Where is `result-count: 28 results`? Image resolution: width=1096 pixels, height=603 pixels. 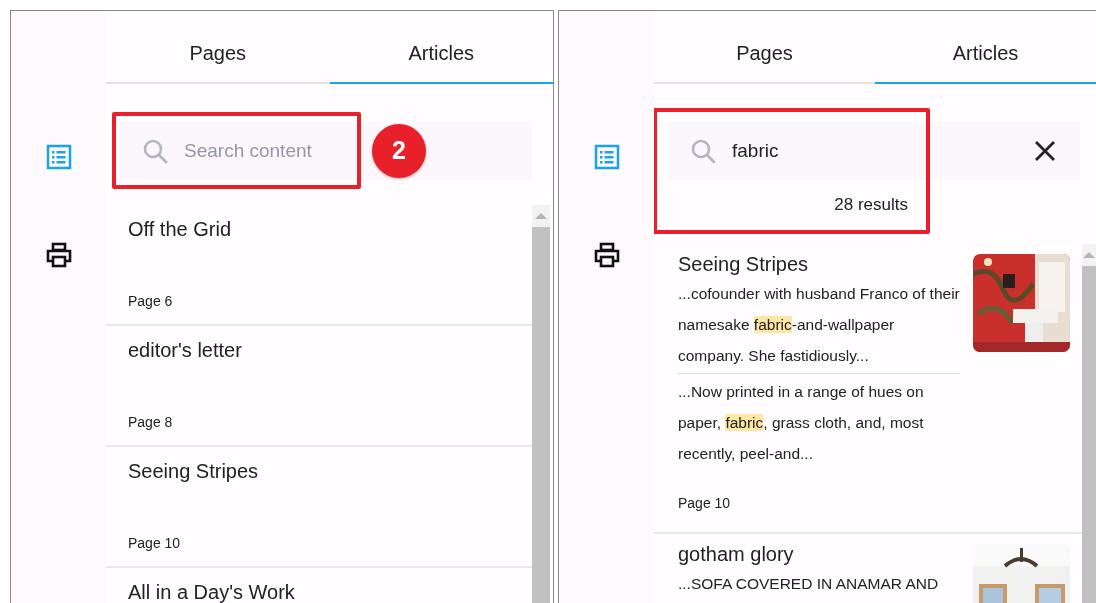 result-count: 28 results is located at coordinates (870, 205).